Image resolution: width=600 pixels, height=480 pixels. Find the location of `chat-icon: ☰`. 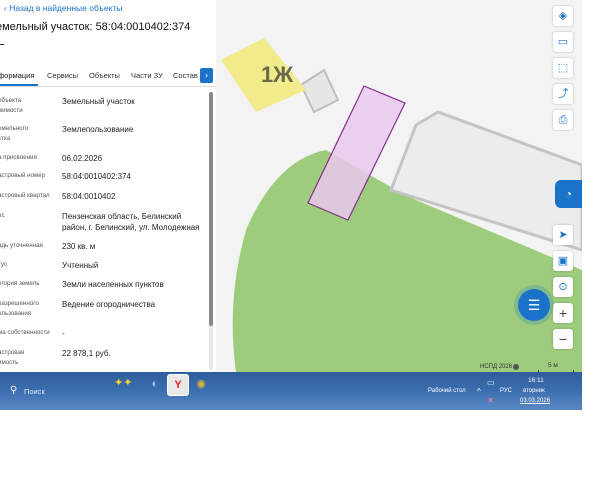

chat-icon: ☰ is located at coordinates (534, 305).